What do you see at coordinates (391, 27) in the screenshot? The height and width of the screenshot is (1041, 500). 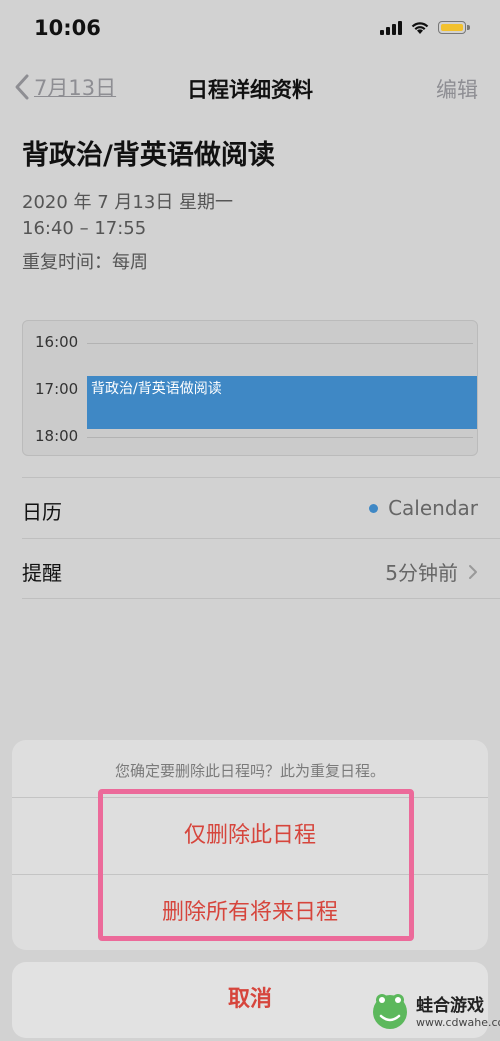 I see `signal-icon` at bounding box center [391, 27].